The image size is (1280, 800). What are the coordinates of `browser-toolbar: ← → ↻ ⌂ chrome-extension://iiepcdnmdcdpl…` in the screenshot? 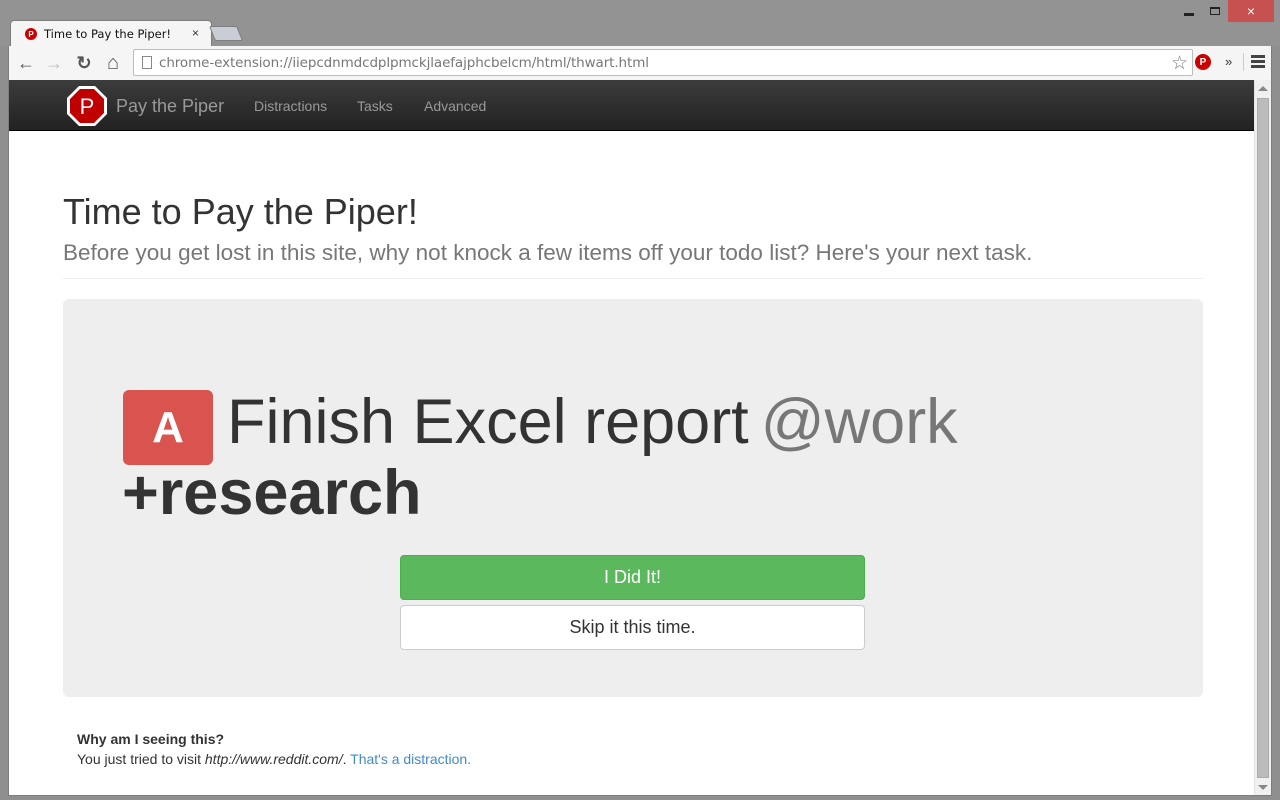 It's located at (640, 63).